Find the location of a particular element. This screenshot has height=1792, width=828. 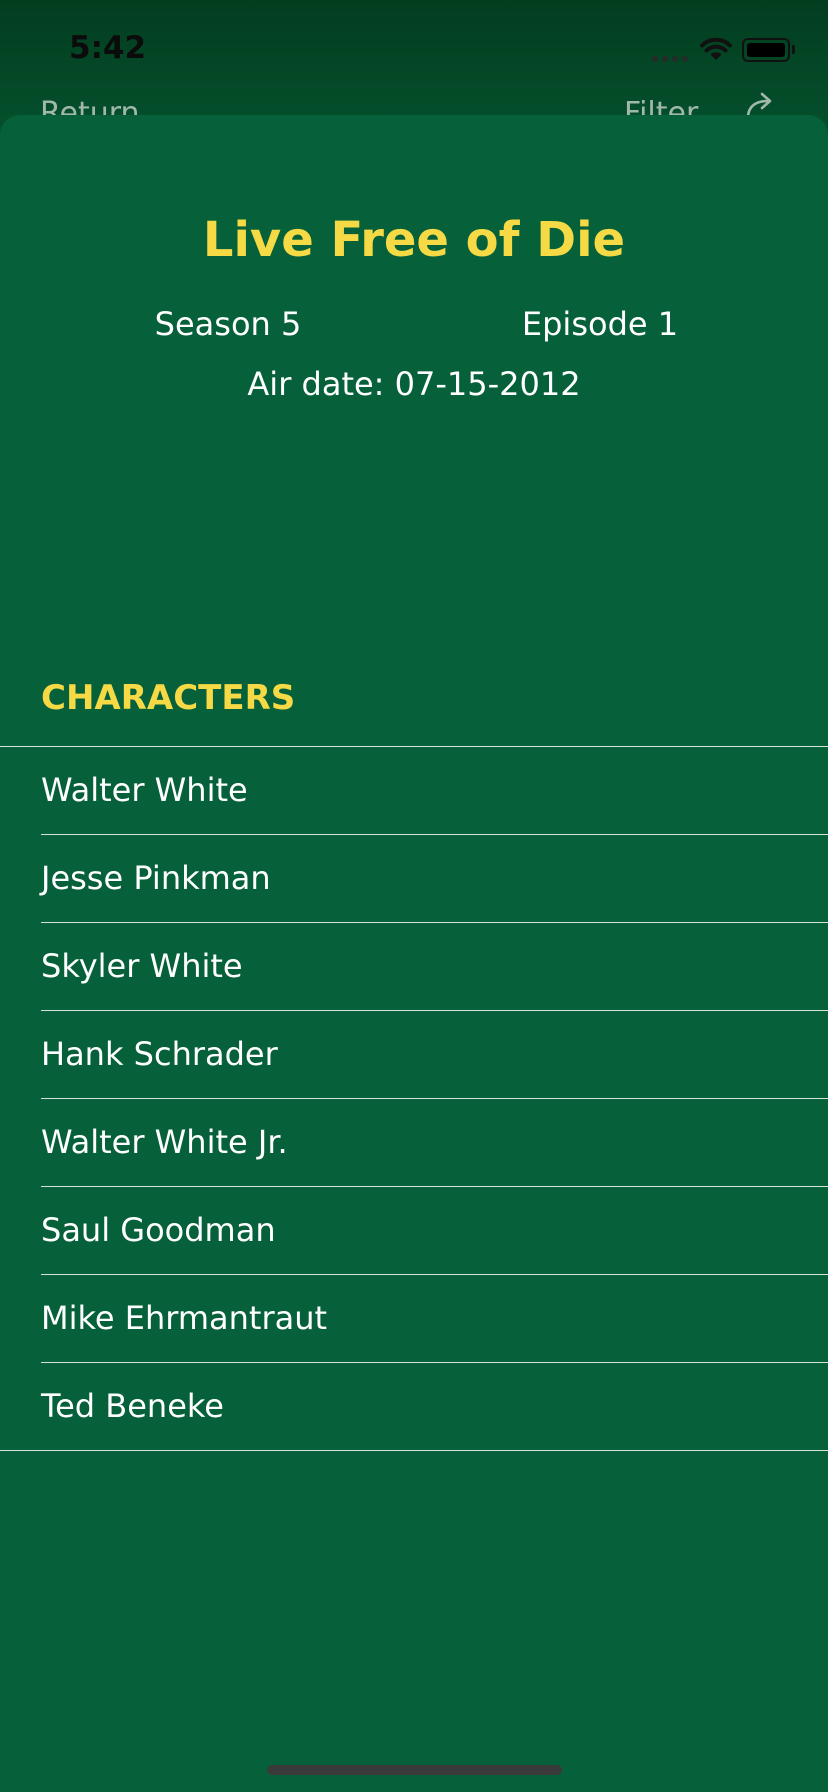

episode-number-label: Episode 1 is located at coordinates (600, 324).